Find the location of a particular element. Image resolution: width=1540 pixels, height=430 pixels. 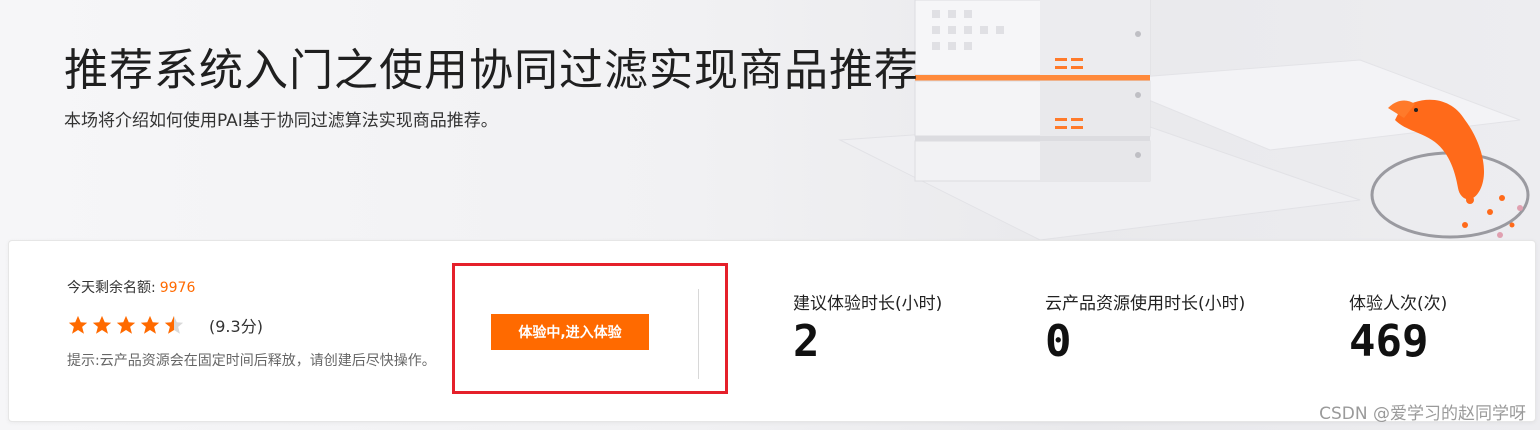

stat-value: 469 is located at coordinates (1389, 341).